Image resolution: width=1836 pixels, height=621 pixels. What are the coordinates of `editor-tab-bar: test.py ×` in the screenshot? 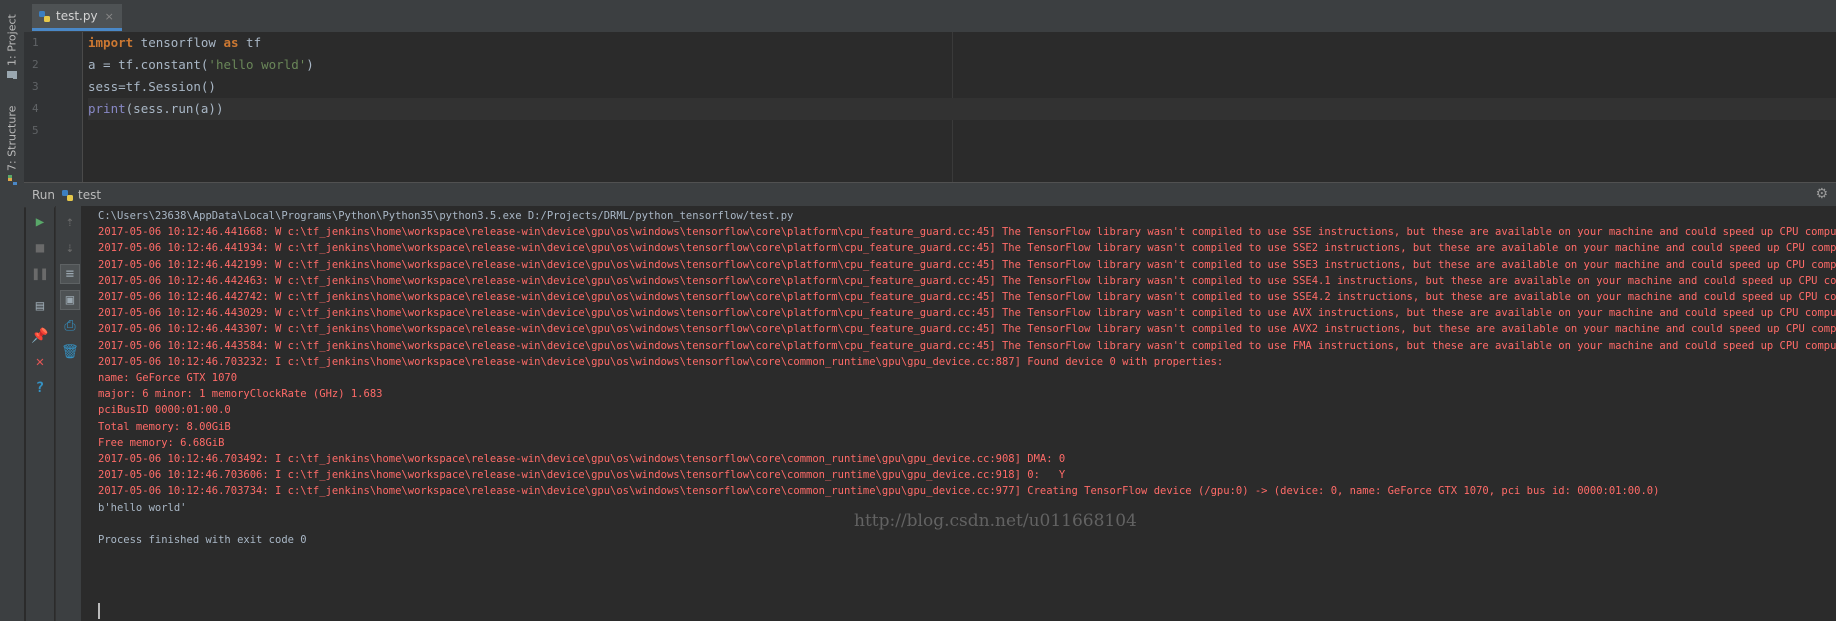 It's located at (930, 16).